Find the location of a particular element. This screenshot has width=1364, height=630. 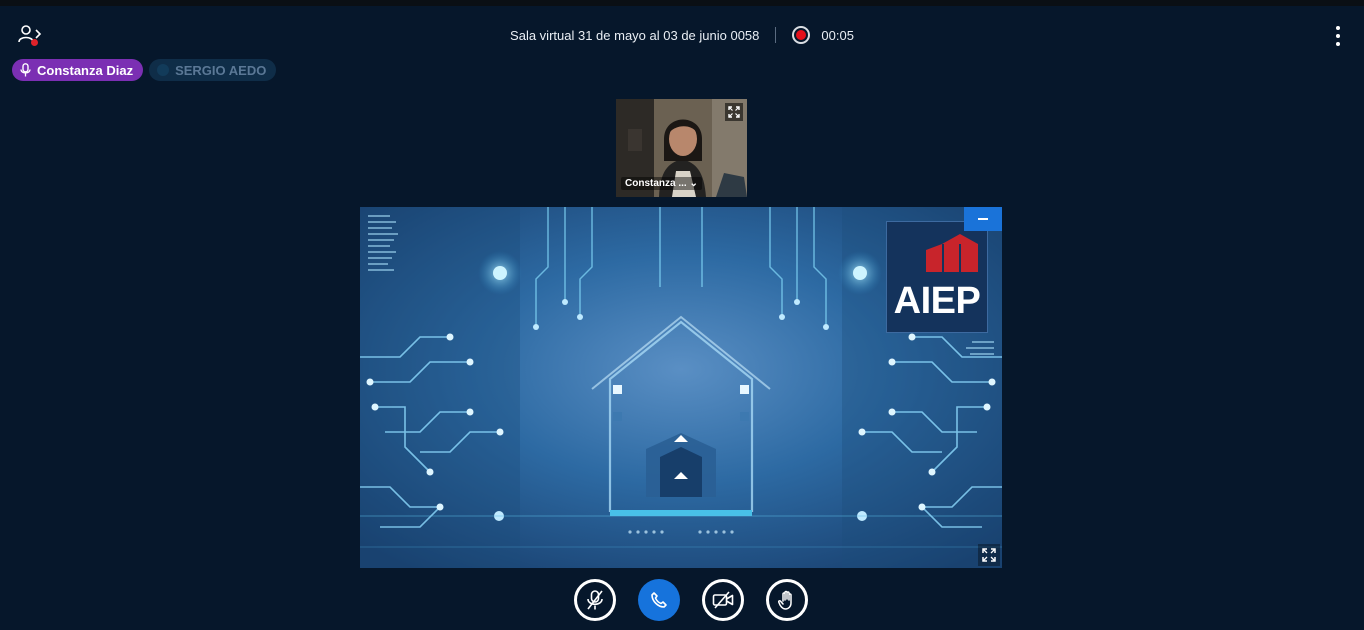

fullscreen-presentation-button is located at coordinates (989, 555).